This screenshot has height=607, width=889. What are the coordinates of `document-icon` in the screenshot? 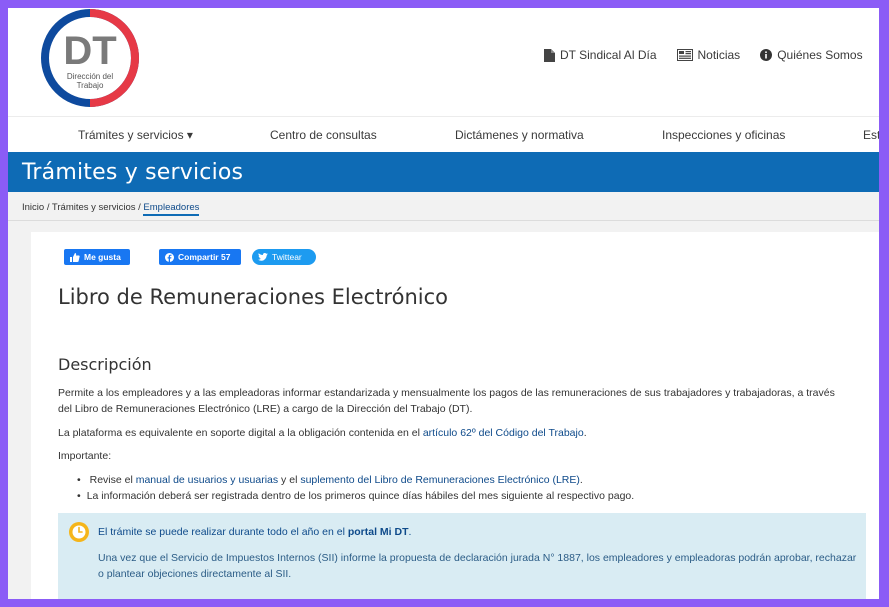 It's located at (549, 55).